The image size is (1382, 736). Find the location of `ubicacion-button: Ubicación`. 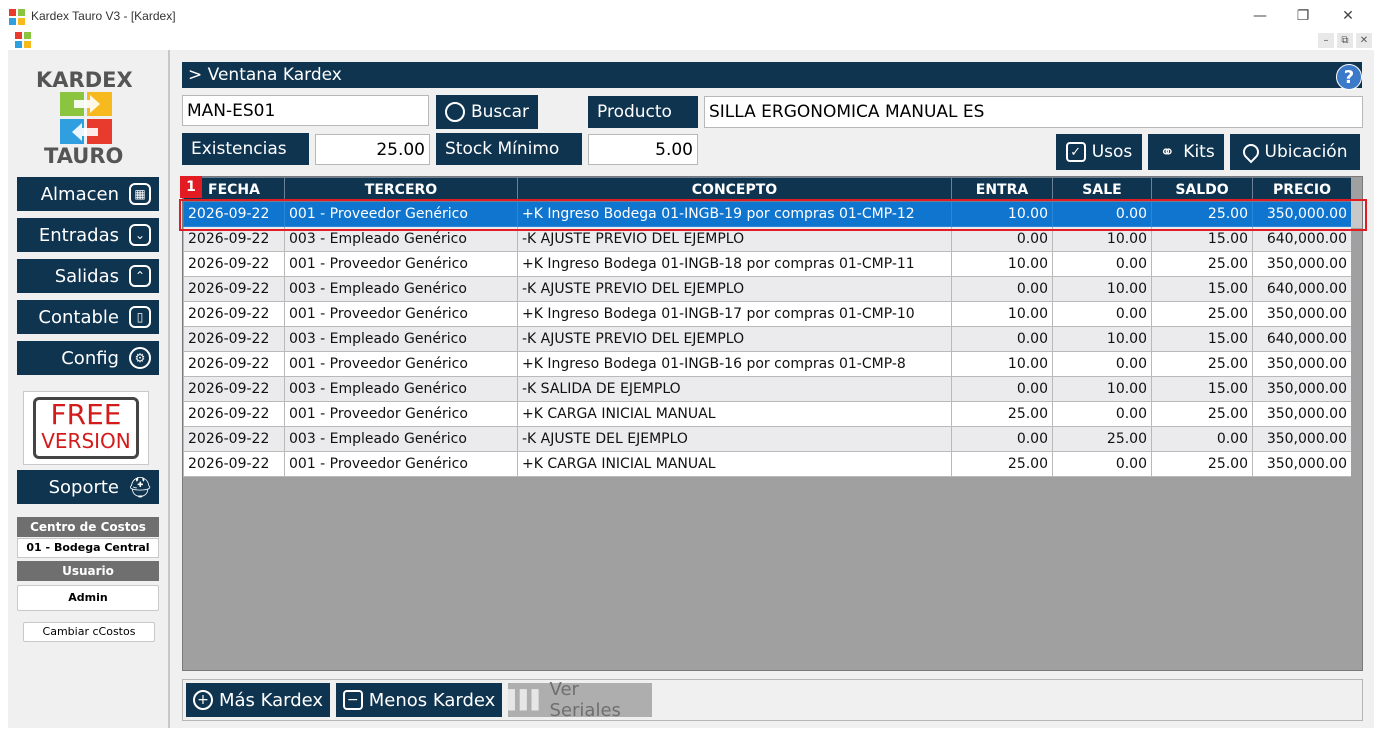

ubicacion-button: Ubicación is located at coordinates (1295, 152).